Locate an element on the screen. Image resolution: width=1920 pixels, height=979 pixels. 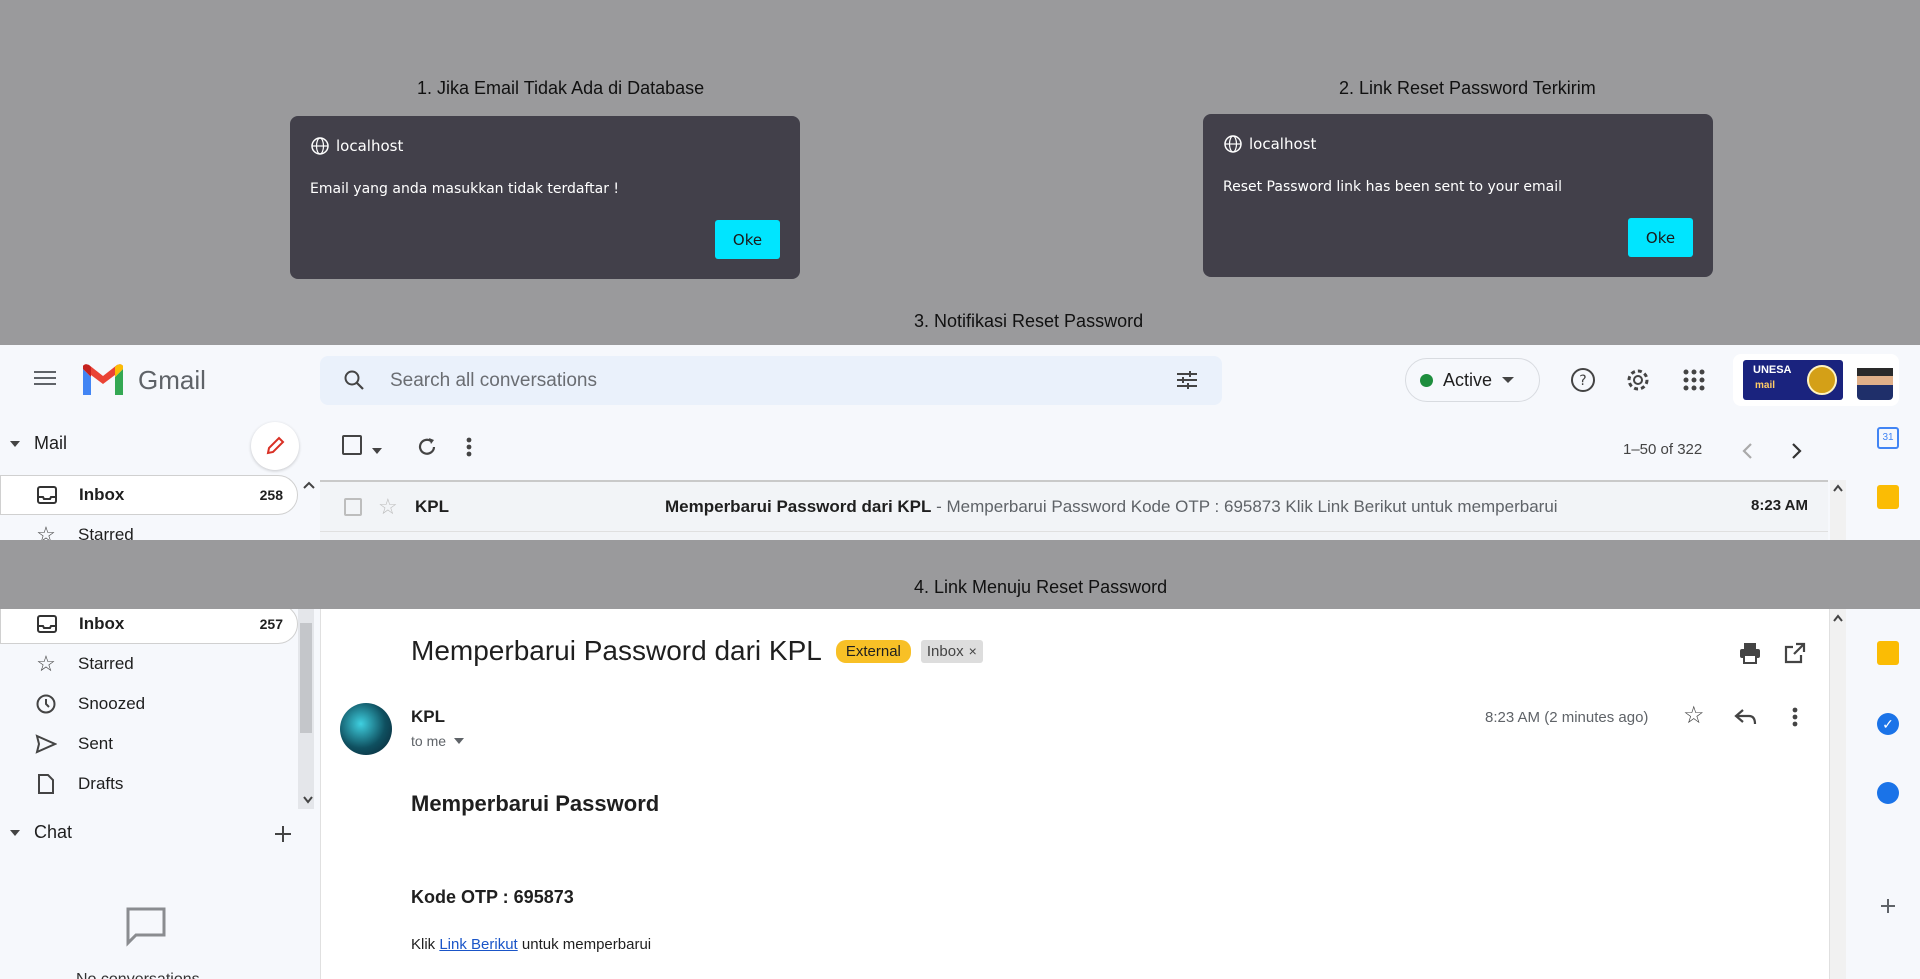
chevron-right-icon is located at coordinates (1797, 451).